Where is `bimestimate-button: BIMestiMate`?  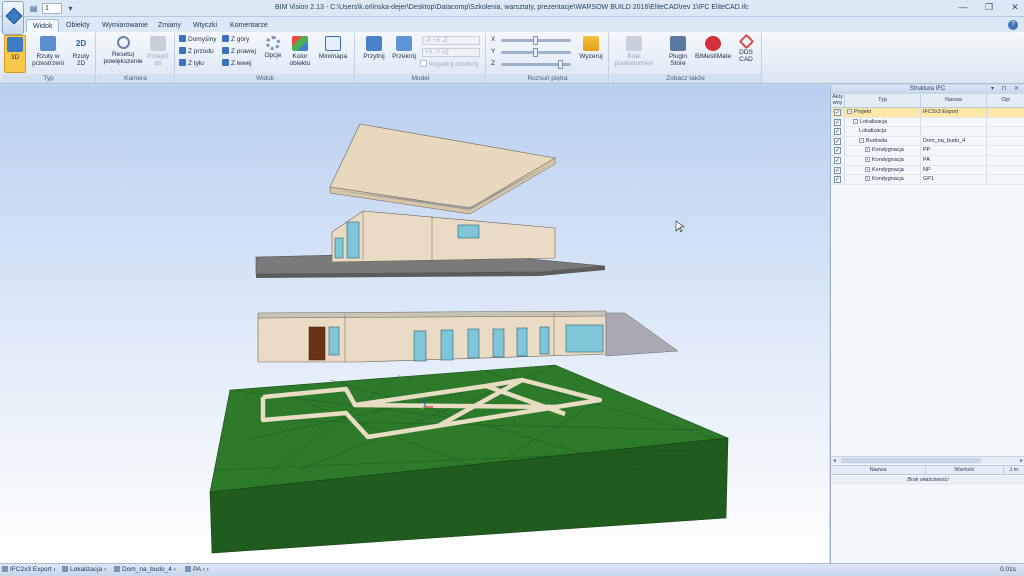
bimestimate-button: BIMestiMate is located at coordinates (713, 47).